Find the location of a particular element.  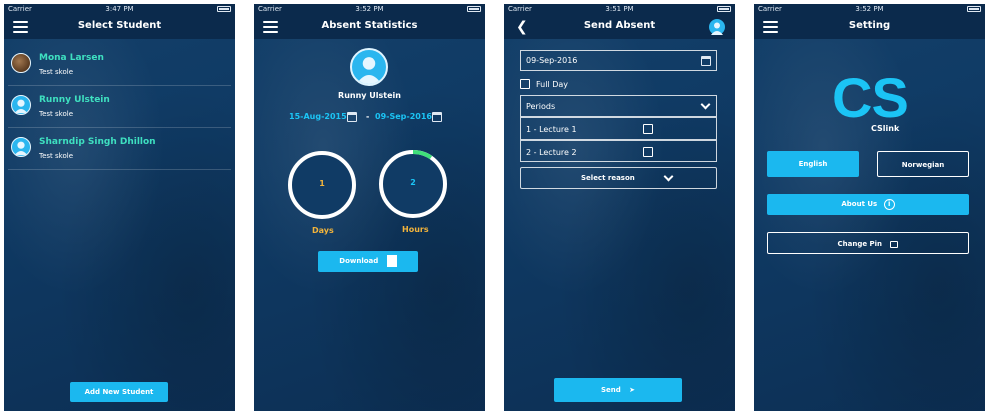

full-day-label: Full Day is located at coordinates (552, 84).